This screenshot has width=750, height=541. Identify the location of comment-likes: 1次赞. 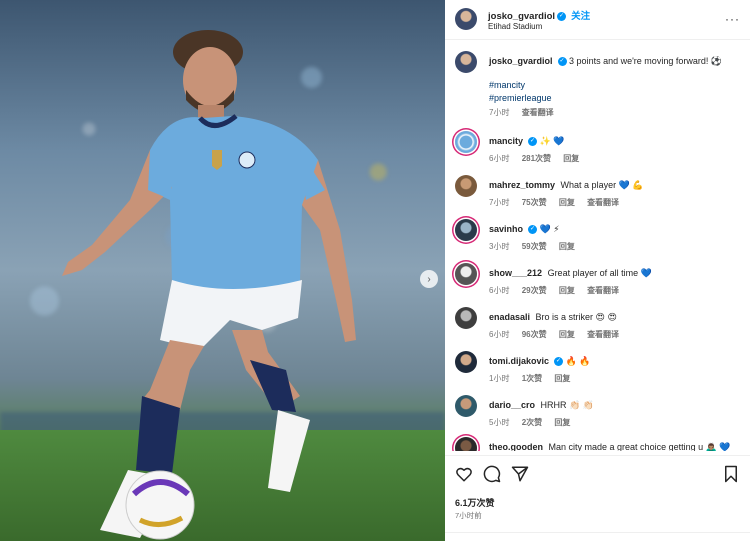
(532, 378).